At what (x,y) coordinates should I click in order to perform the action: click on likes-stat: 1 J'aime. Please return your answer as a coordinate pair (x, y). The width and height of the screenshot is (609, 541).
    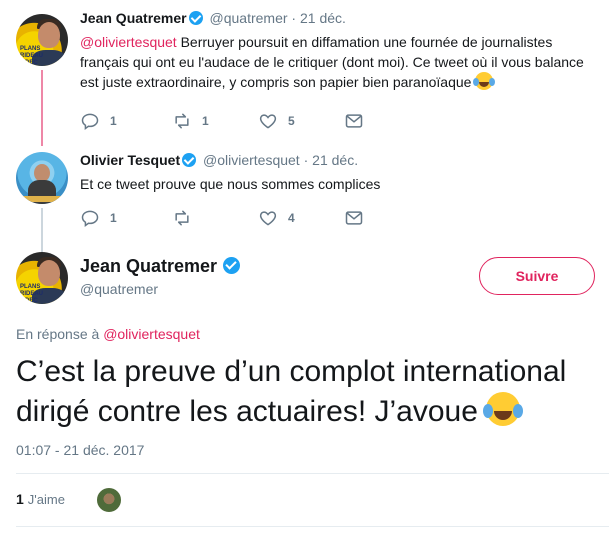
    Looking at the image, I should click on (40, 499).